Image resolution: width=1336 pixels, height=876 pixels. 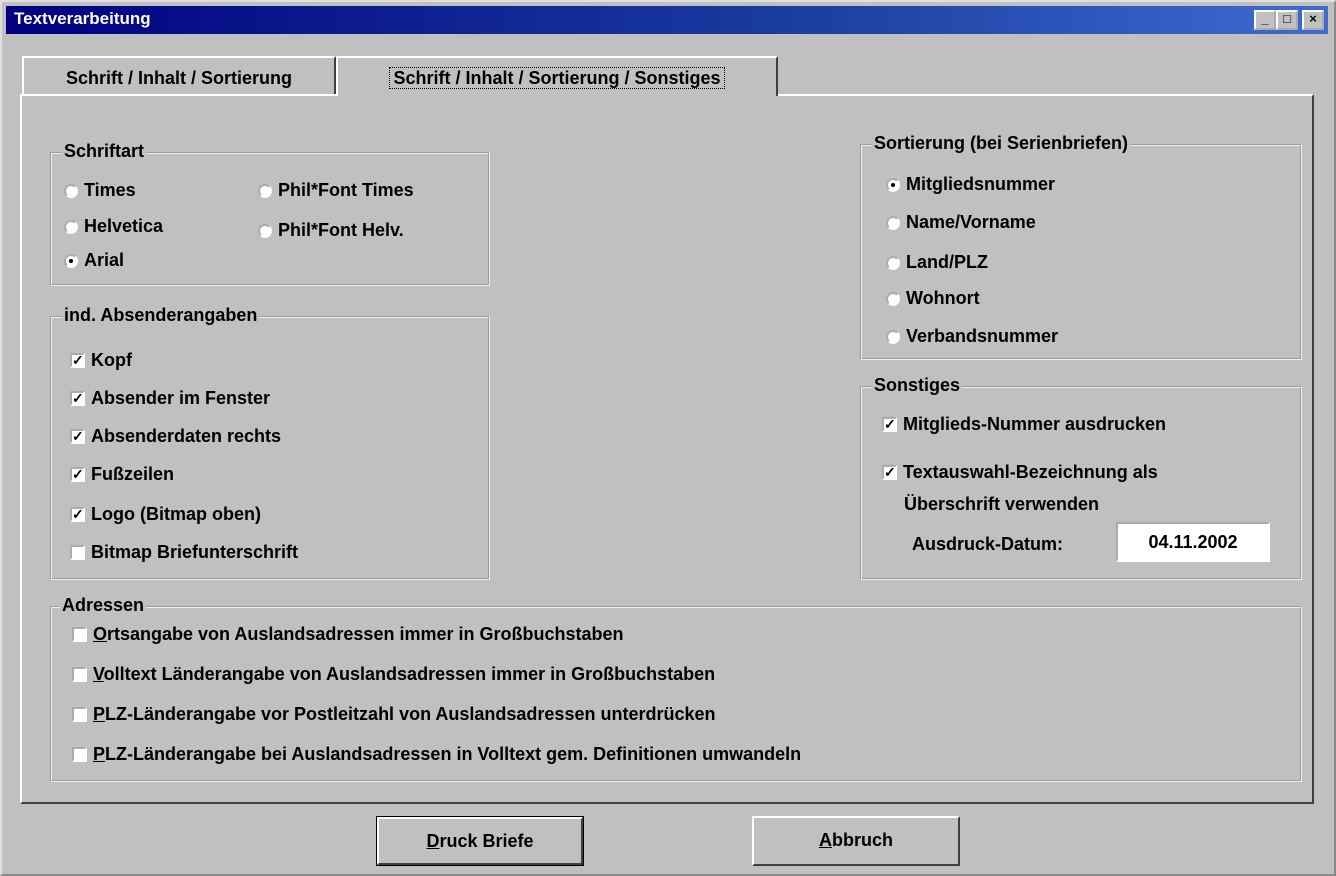 I want to click on sonstiges-legend: Sonstiges, so click(x=917, y=385).